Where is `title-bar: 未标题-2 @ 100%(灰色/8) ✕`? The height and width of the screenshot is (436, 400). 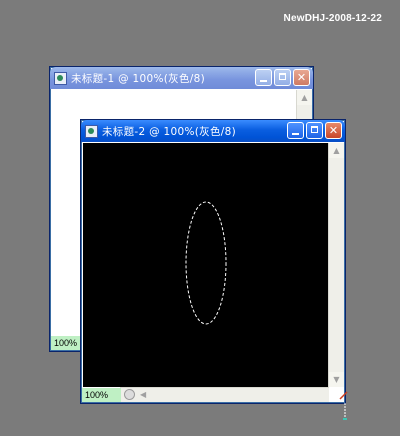
title-bar: 未标题-2 @ 100%(灰色/8) ✕ is located at coordinates (213, 131).